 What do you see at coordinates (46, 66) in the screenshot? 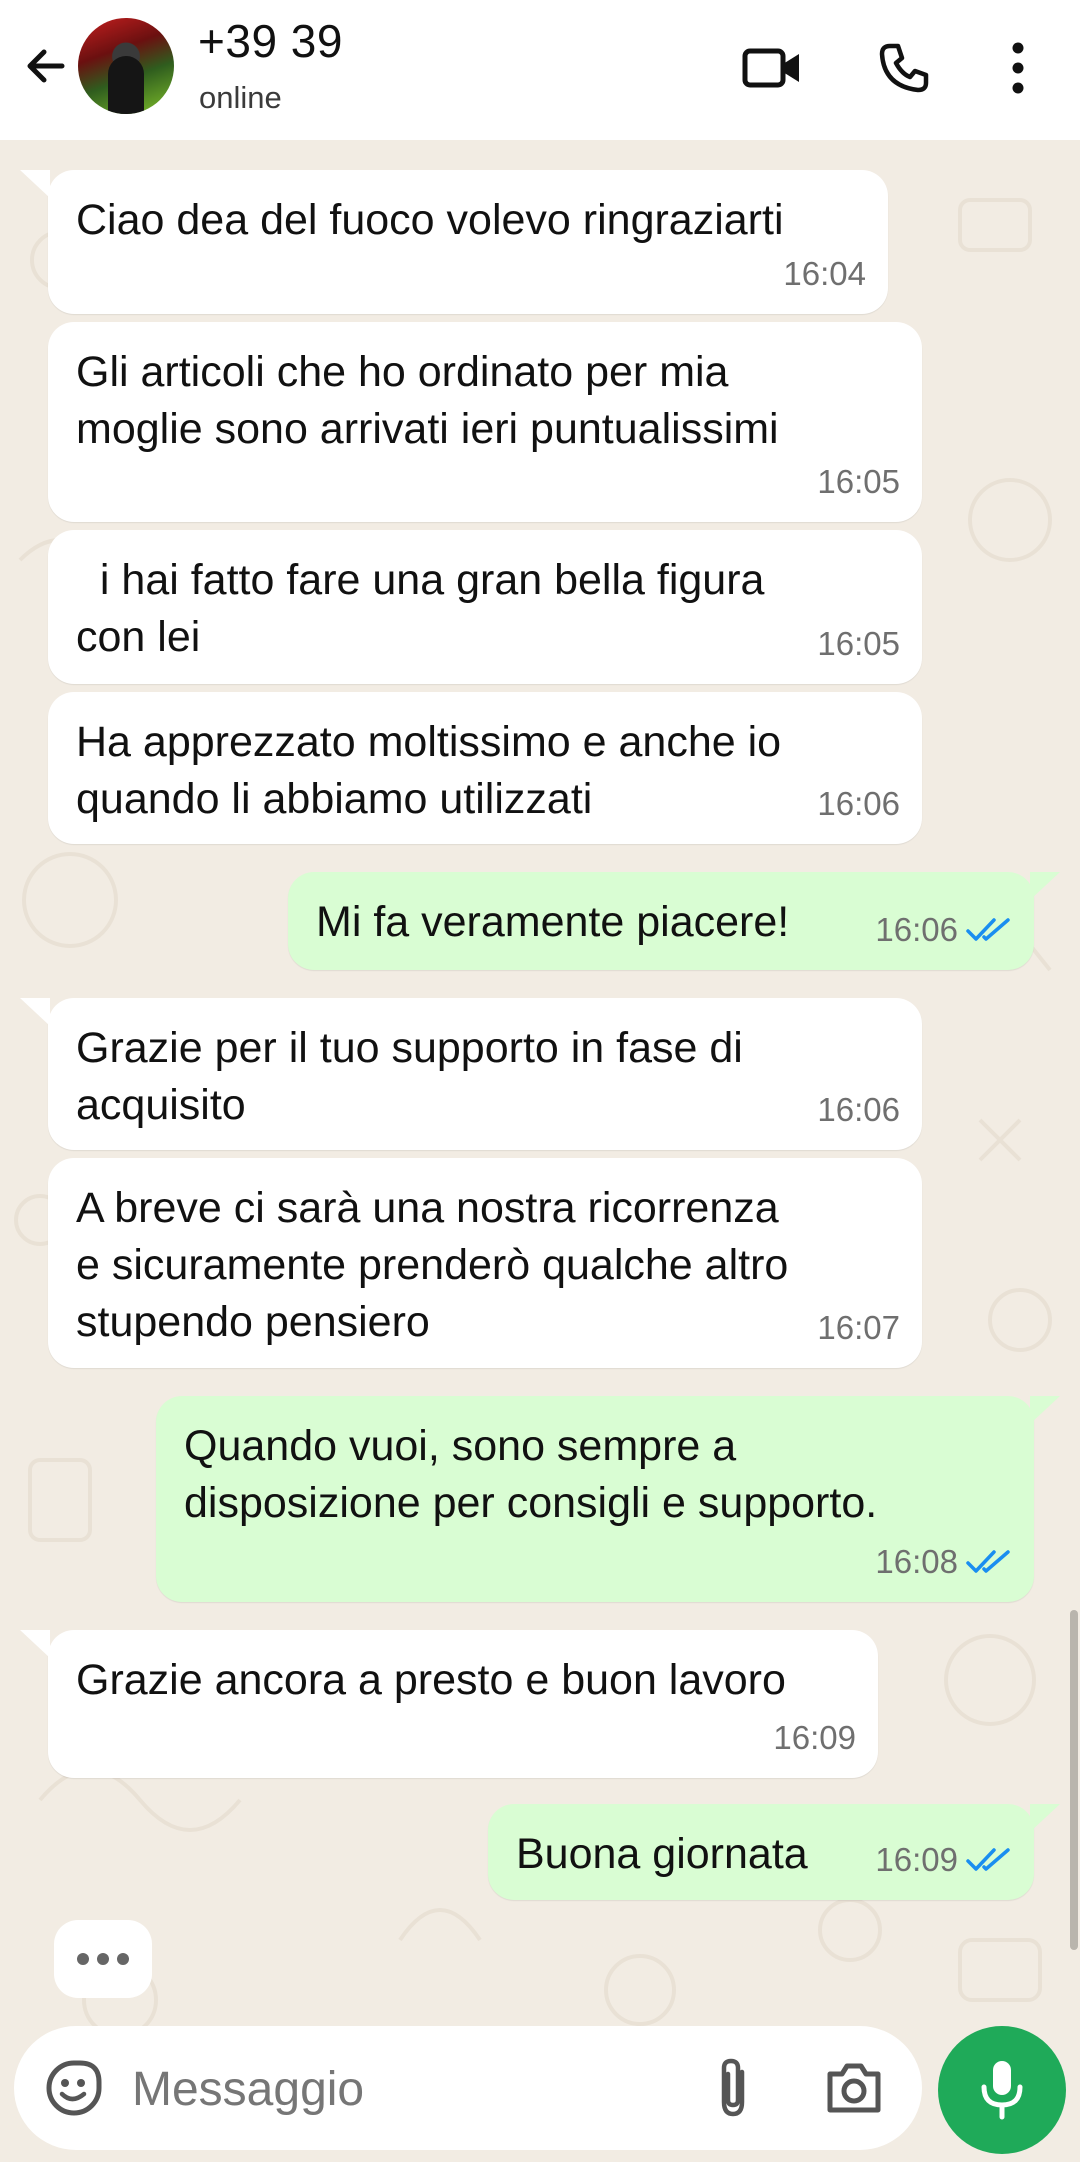
I see `back-arrow-icon` at bounding box center [46, 66].